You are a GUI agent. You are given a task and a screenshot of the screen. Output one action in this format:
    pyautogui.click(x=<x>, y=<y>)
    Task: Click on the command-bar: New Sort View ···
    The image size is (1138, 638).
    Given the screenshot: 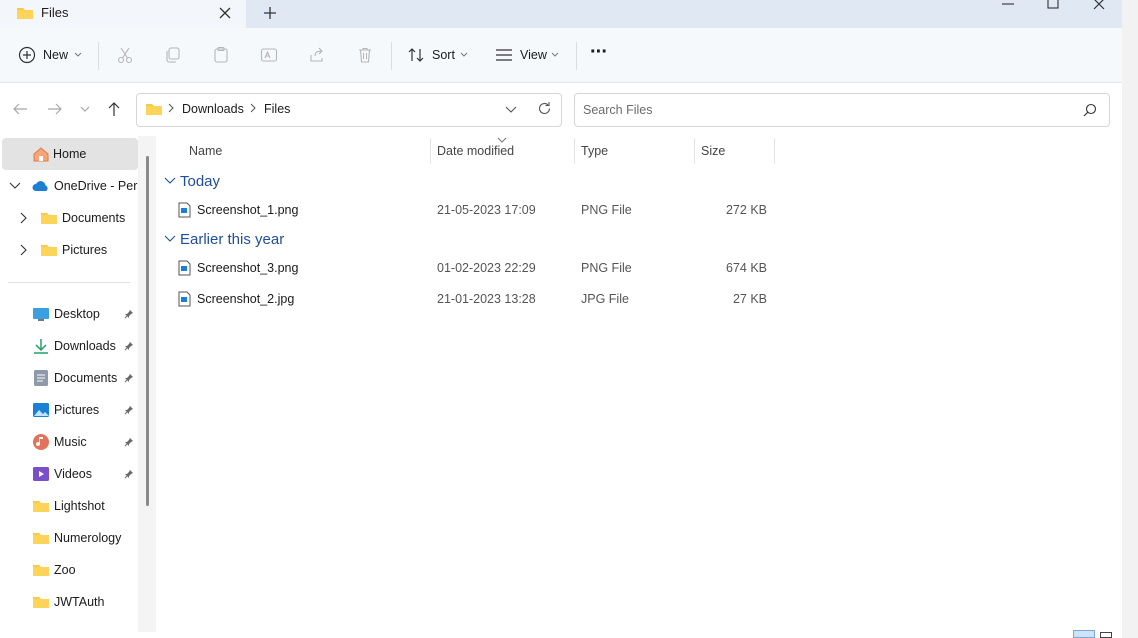 What is the action you would take?
    pyautogui.click(x=561, y=55)
    